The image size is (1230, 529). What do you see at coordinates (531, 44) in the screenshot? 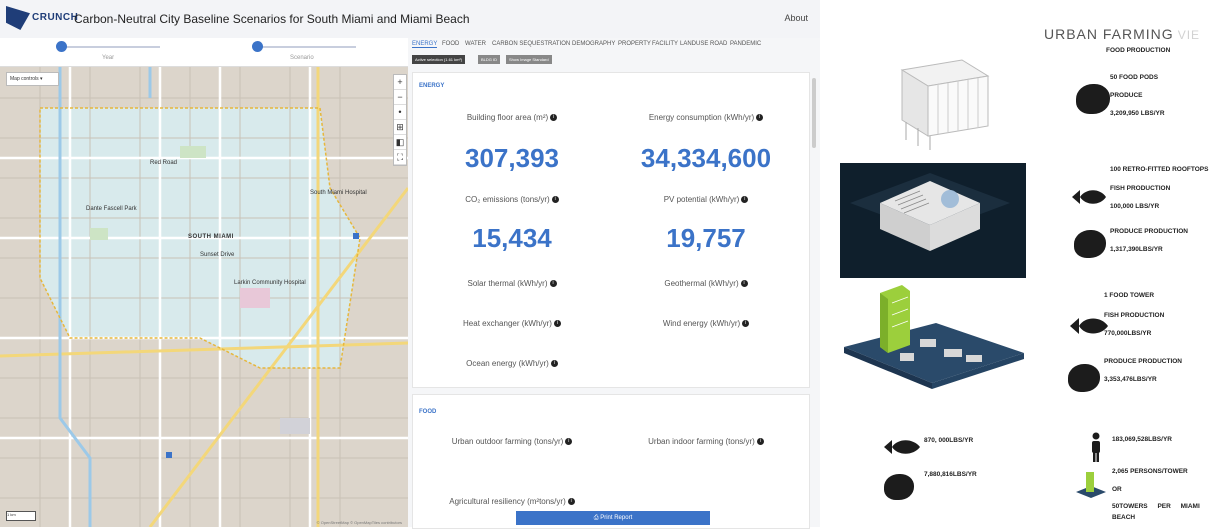
I see `tab-carbon-sequestration: CARBON SEQUESTRATION` at bounding box center [531, 44].